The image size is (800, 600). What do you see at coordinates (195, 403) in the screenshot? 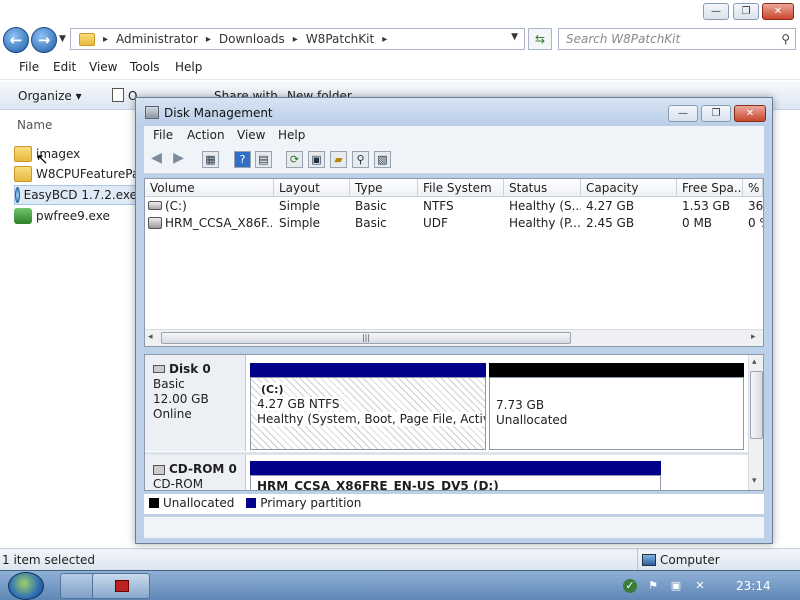
I see `disk0-label: Disk 0 Basic 12.00 GB Online` at bounding box center [195, 403].